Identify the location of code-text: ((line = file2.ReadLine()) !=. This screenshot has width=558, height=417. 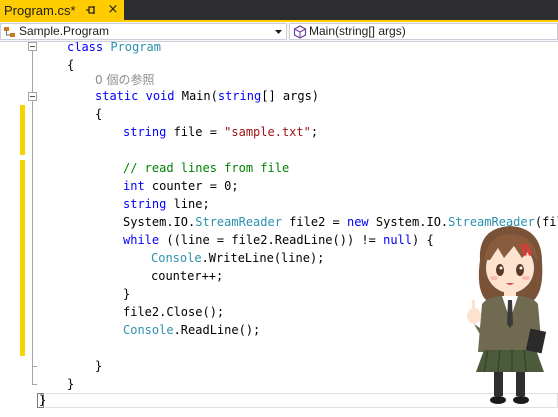
(271, 240).